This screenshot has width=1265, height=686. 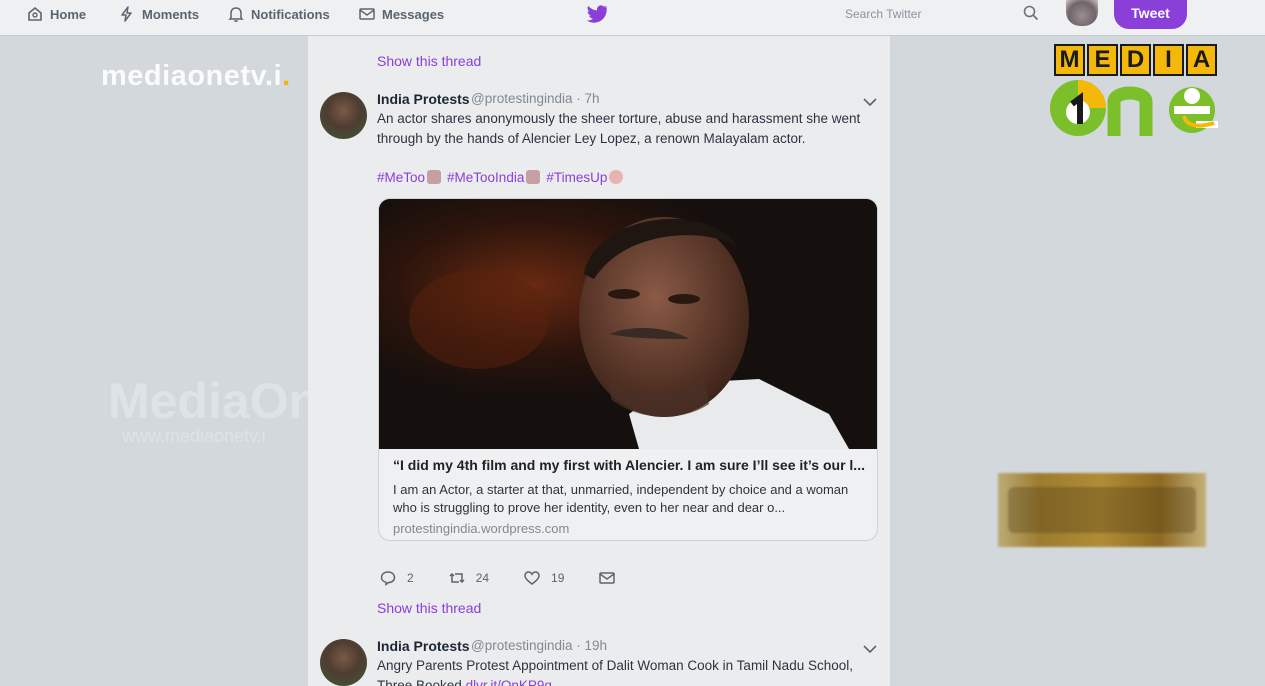 What do you see at coordinates (597, 14) in the screenshot?
I see `twitter-bird-icon` at bounding box center [597, 14].